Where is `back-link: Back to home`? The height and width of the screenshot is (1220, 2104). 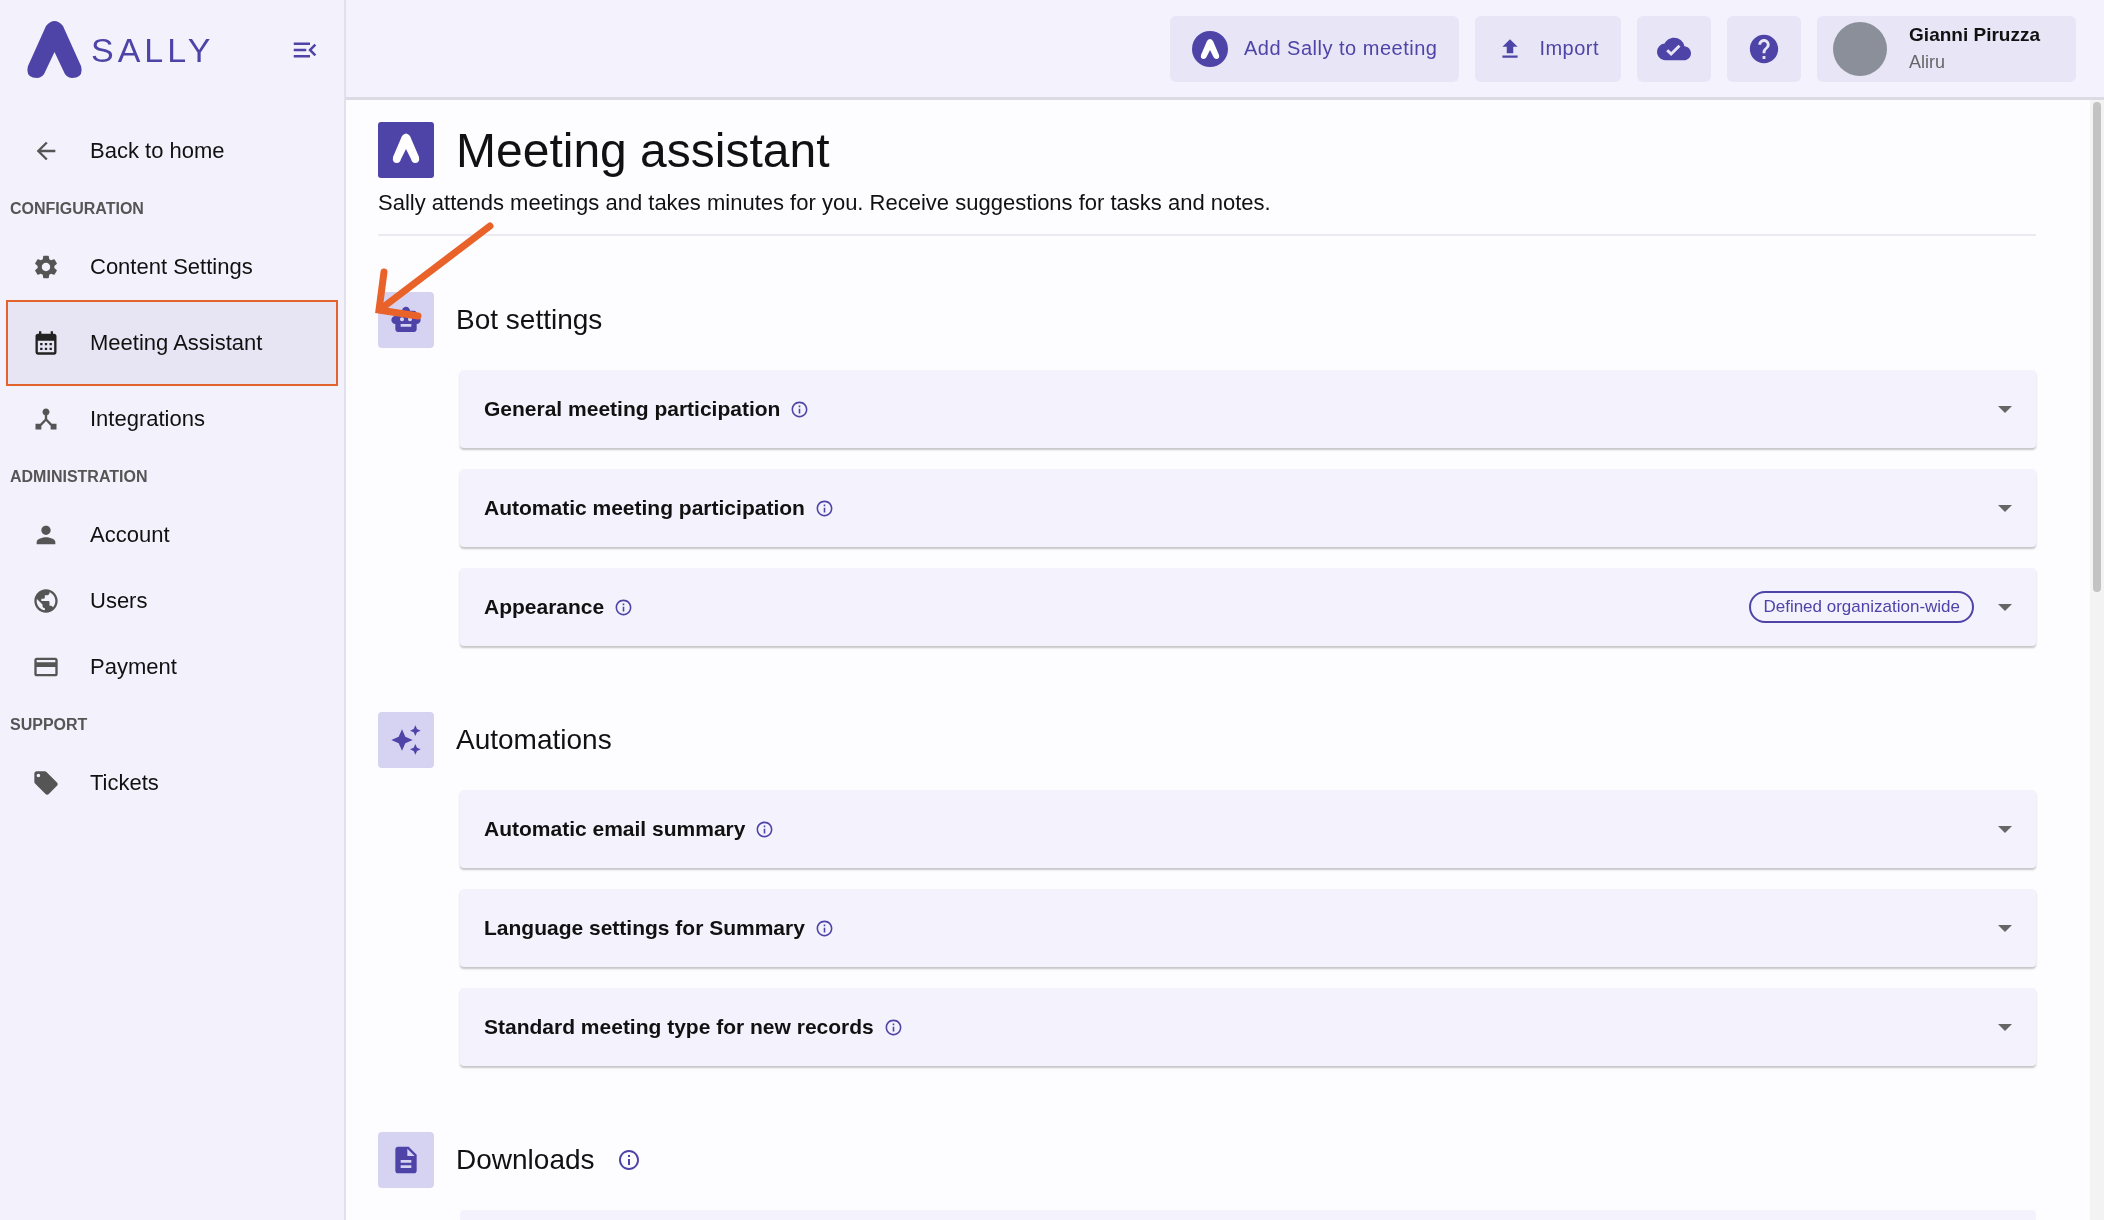 back-link: Back to home is located at coordinates (172, 151).